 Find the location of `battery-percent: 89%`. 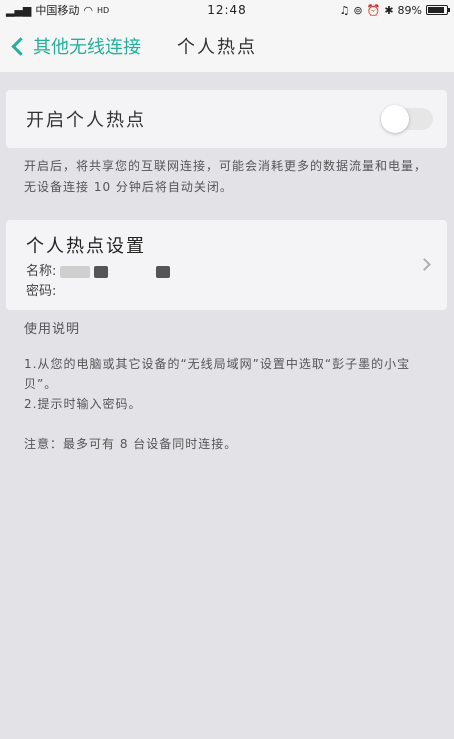

battery-percent: 89% is located at coordinates (409, 10).